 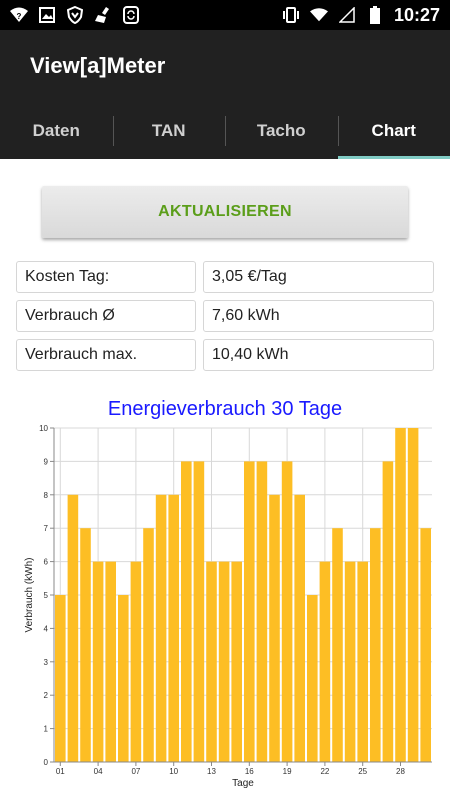 I want to click on x-tick-label: 28, so click(x=400, y=771).